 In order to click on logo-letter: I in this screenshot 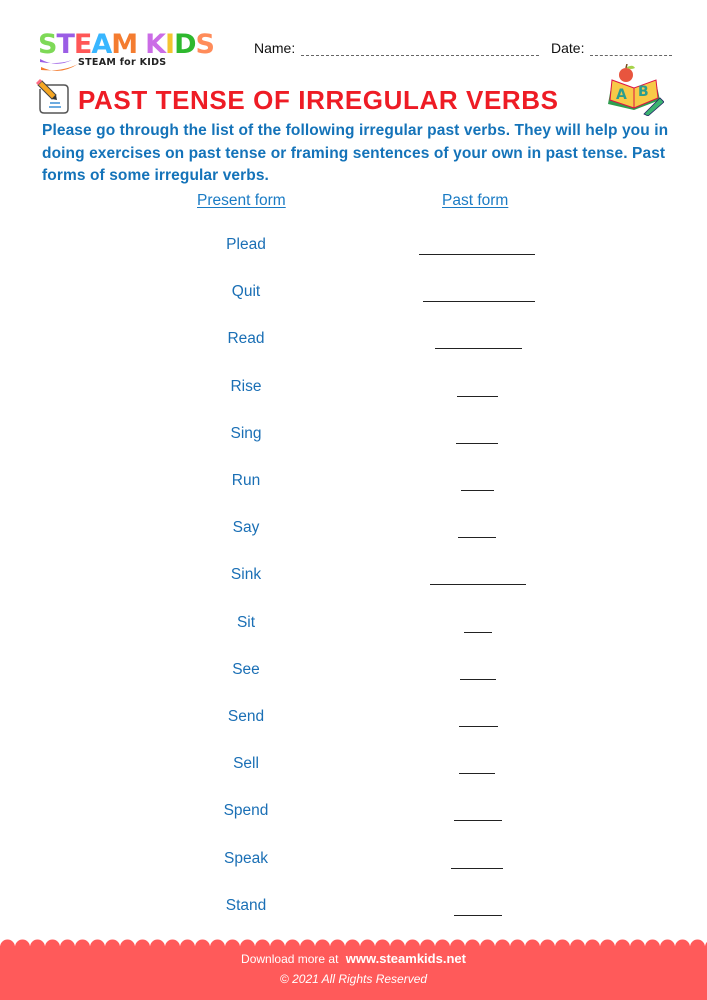, I will do `click(170, 44)`.